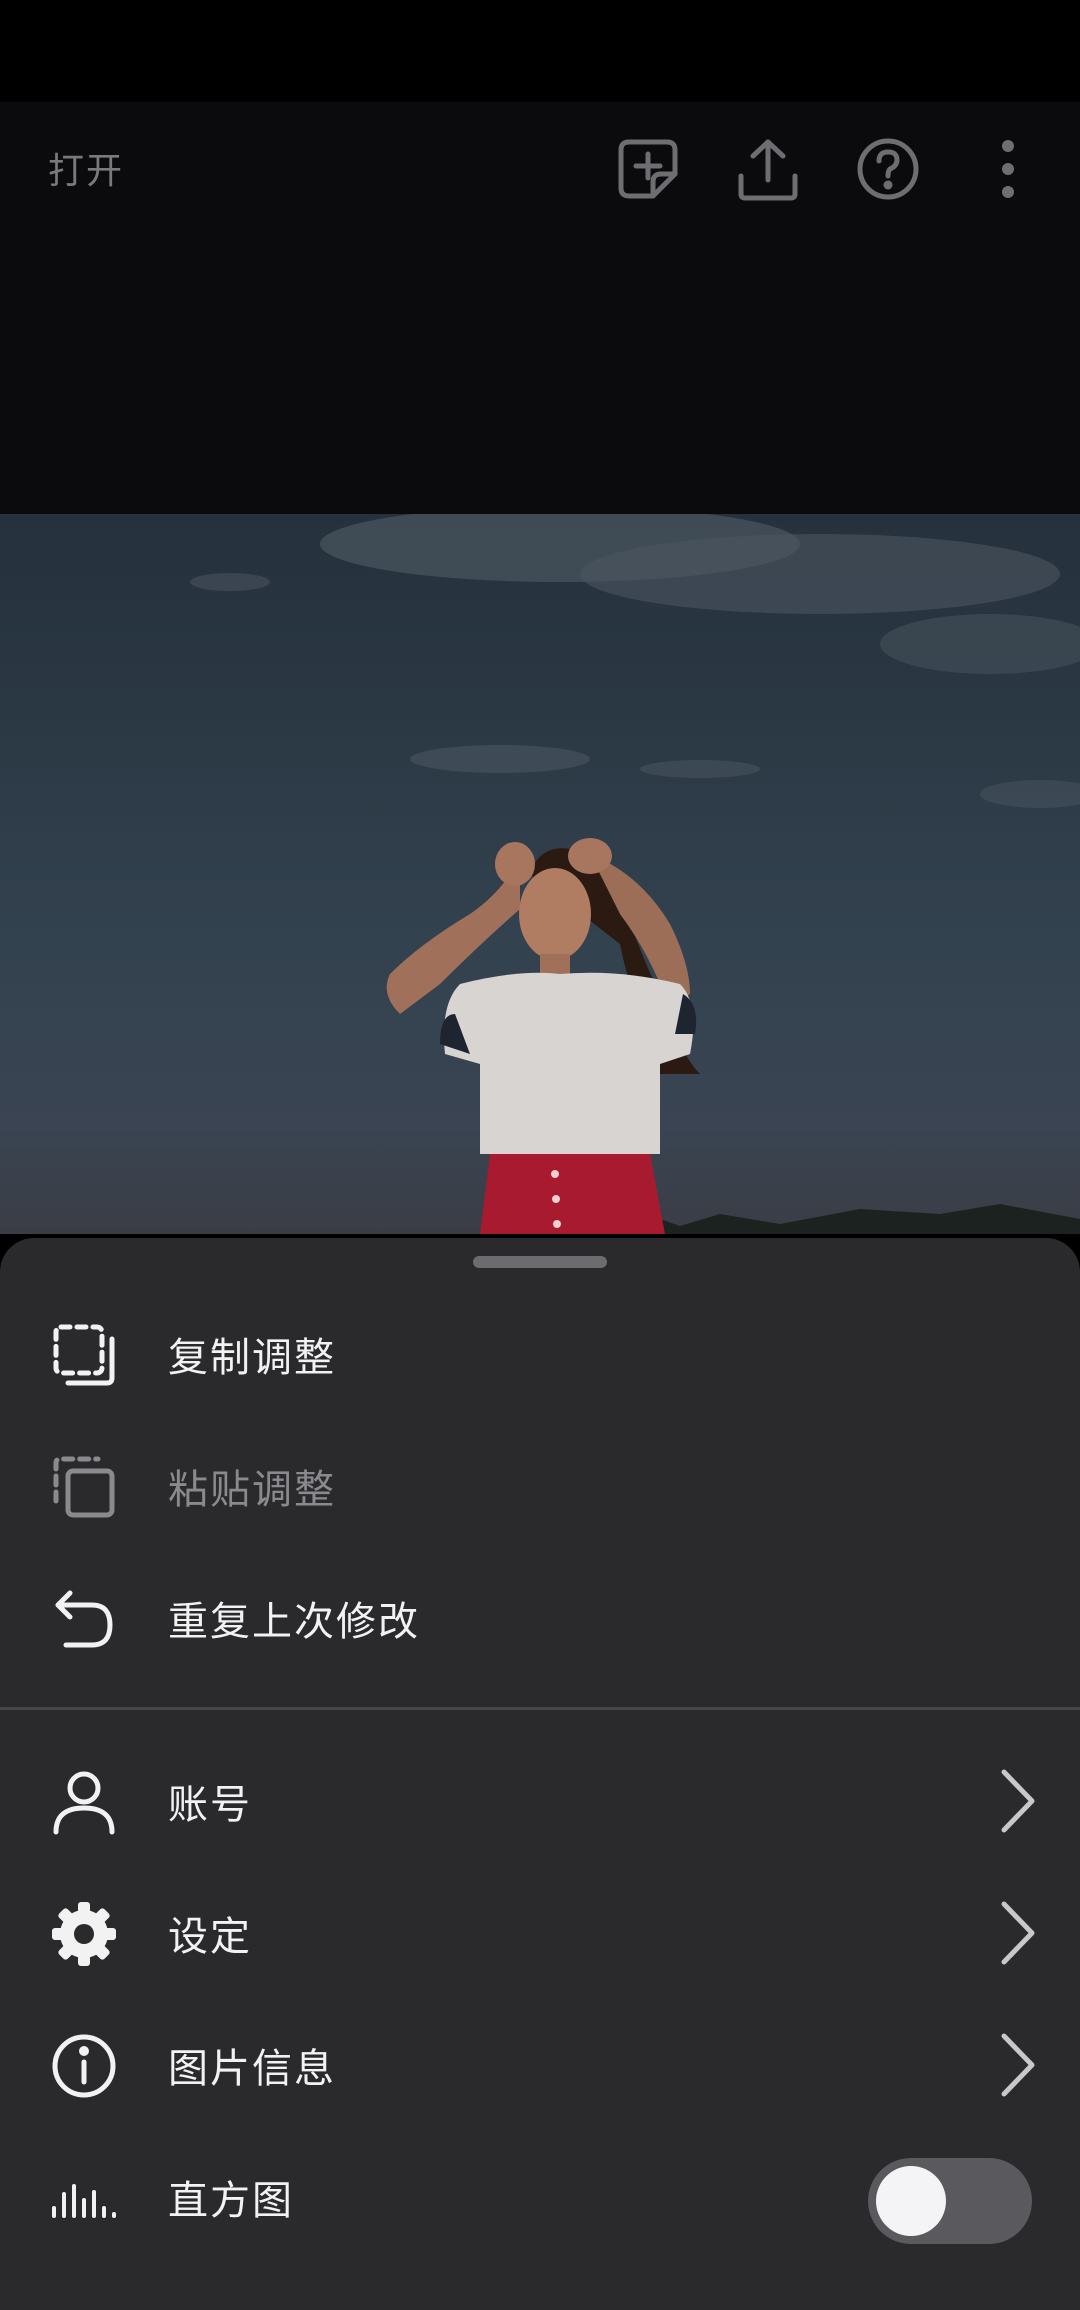 The height and width of the screenshot is (2310, 1080). What do you see at coordinates (540, 1483) in the screenshot?
I see `paste-adjustments-item: 粘贴调整` at bounding box center [540, 1483].